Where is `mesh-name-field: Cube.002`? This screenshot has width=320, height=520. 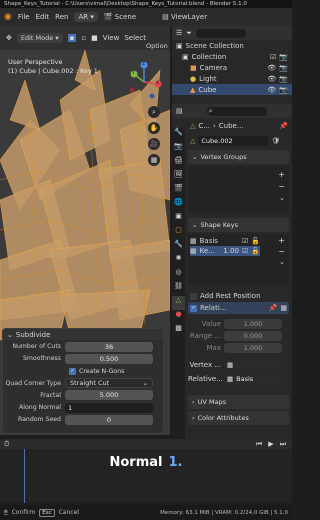 mesh-name-field: Cube.002 is located at coordinates (233, 141).